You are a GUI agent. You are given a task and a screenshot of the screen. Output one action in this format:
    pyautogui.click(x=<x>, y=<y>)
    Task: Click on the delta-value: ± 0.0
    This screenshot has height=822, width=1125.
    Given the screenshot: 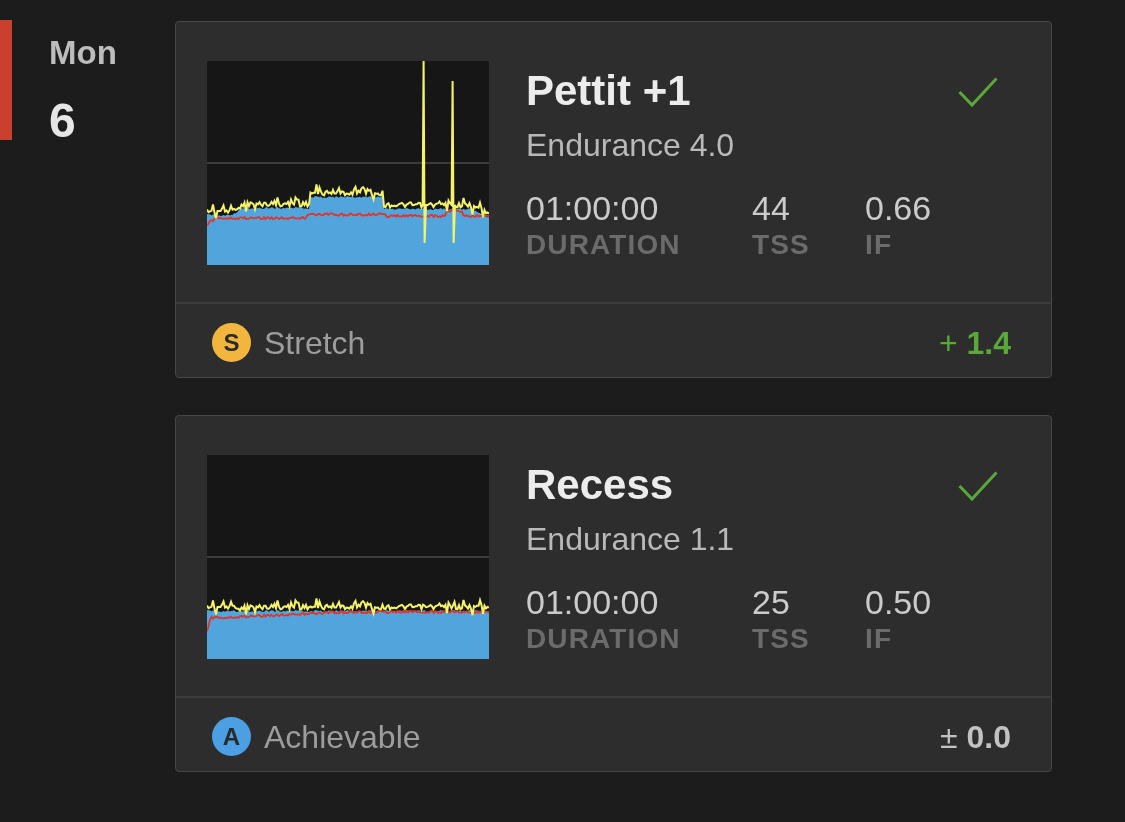 What is the action you would take?
    pyautogui.click(x=975, y=736)
    